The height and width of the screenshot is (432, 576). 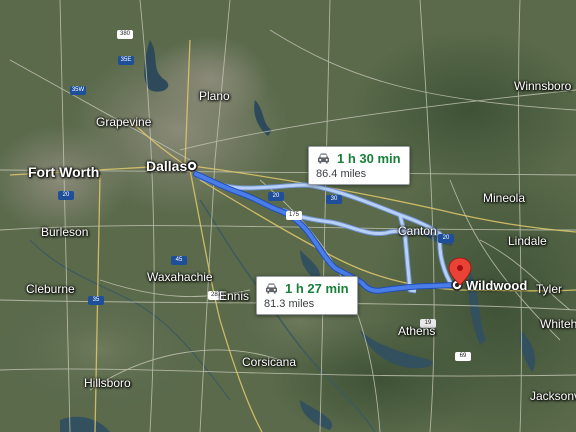 I want to click on city-label: Canton, so click(x=417, y=231).